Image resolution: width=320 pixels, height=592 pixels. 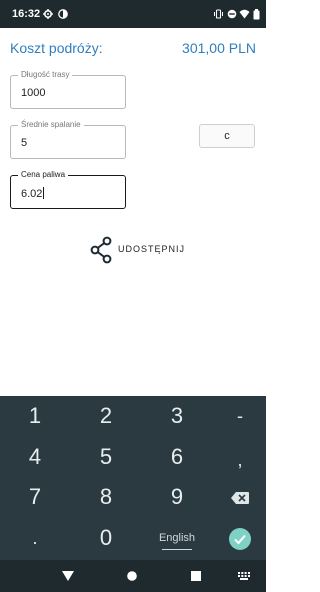 What do you see at coordinates (106, 497) in the screenshot?
I see `key-8: 8` at bounding box center [106, 497].